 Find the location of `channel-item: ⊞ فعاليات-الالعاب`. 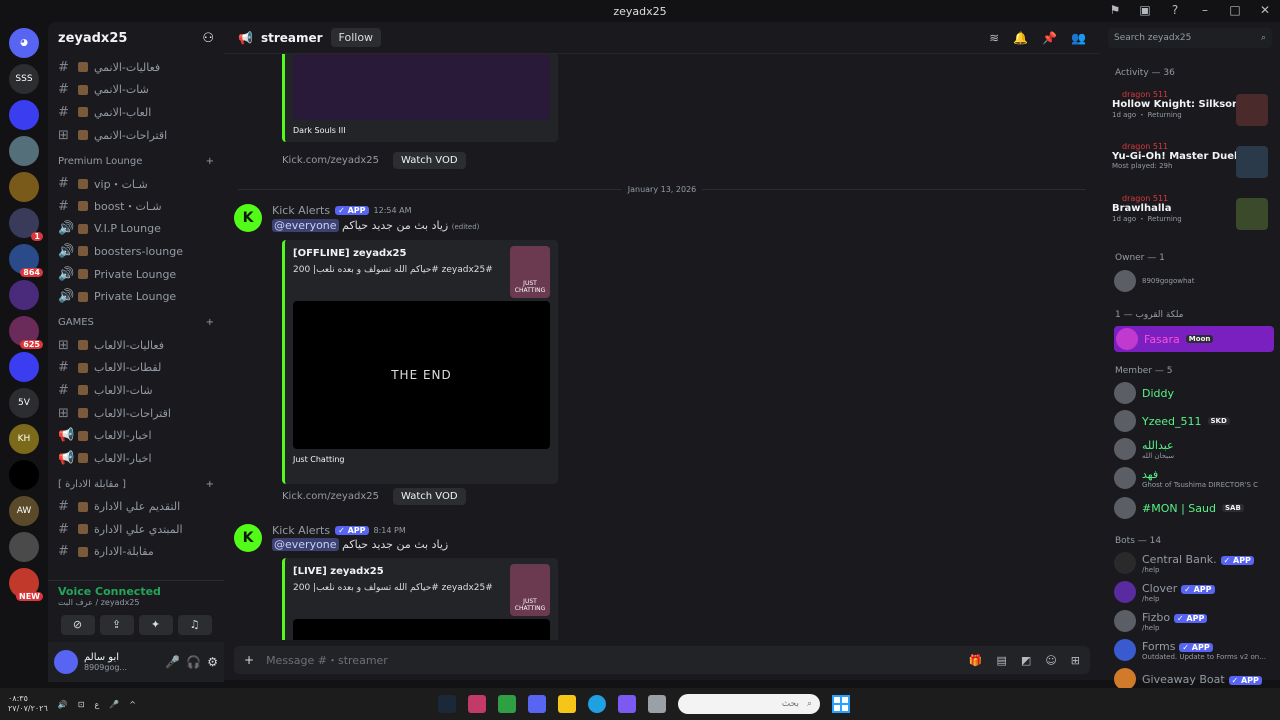

channel-item: ⊞ فعاليات-الالعاب is located at coordinates (136, 345).